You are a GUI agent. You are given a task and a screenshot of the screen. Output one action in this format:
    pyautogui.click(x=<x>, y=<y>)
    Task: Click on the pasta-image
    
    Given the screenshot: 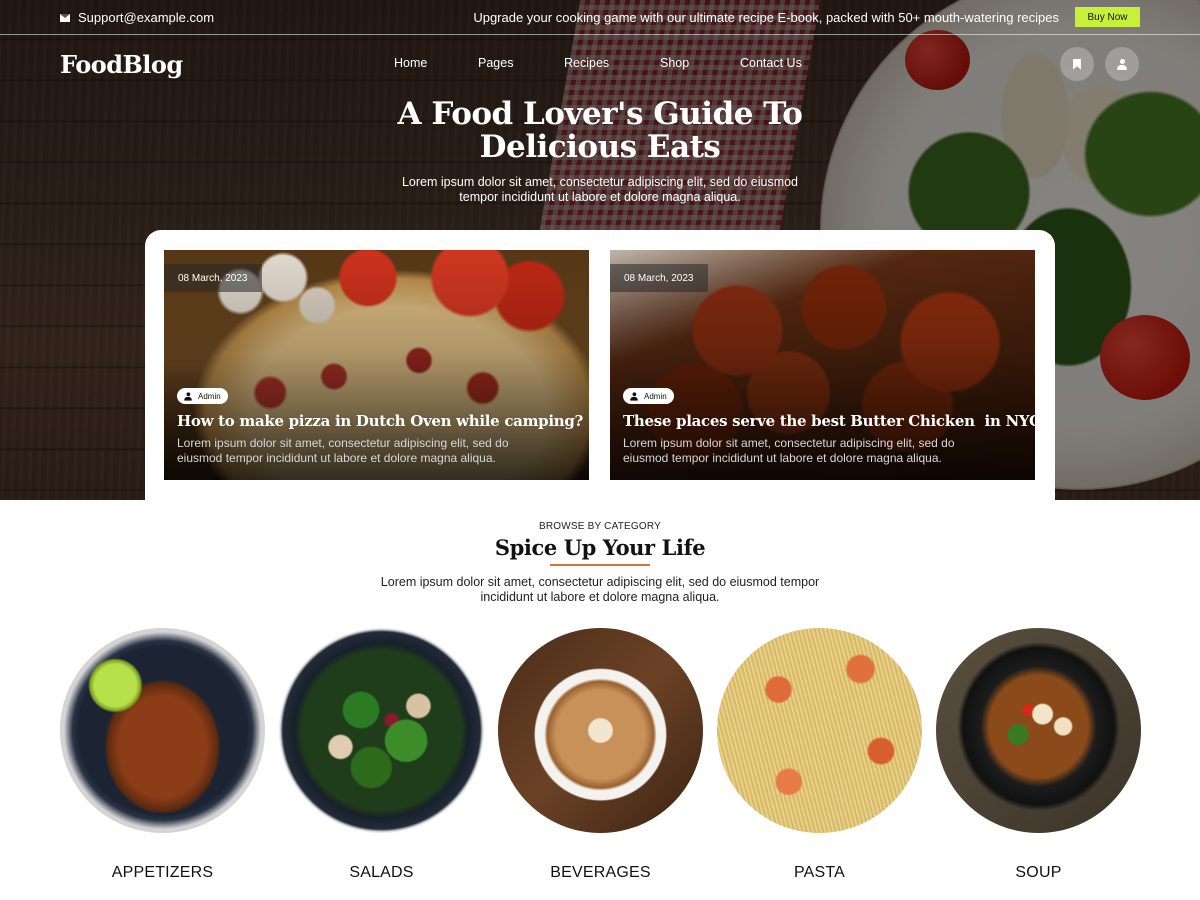 What is the action you would take?
    pyautogui.click(x=819, y=730)
    